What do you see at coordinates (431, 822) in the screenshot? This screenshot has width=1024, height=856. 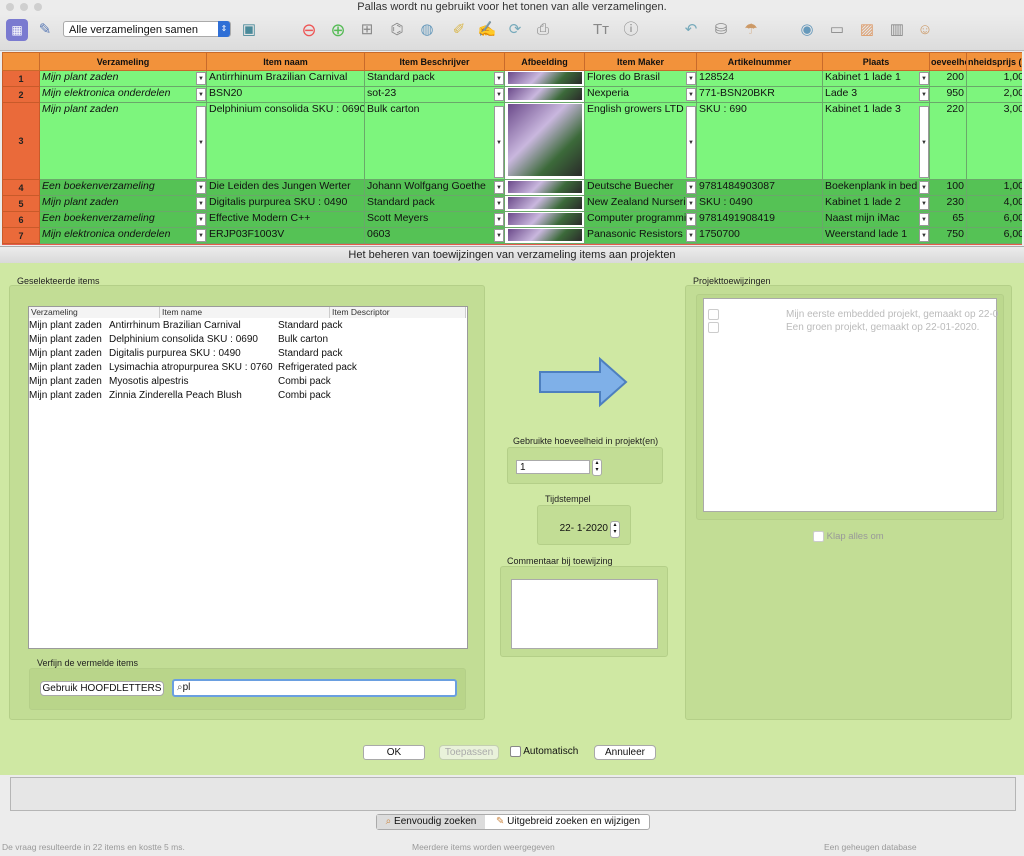 I see `tab-simple-search: ⌕ Eenvoudig zoeken` at bounding box center [431, 822].